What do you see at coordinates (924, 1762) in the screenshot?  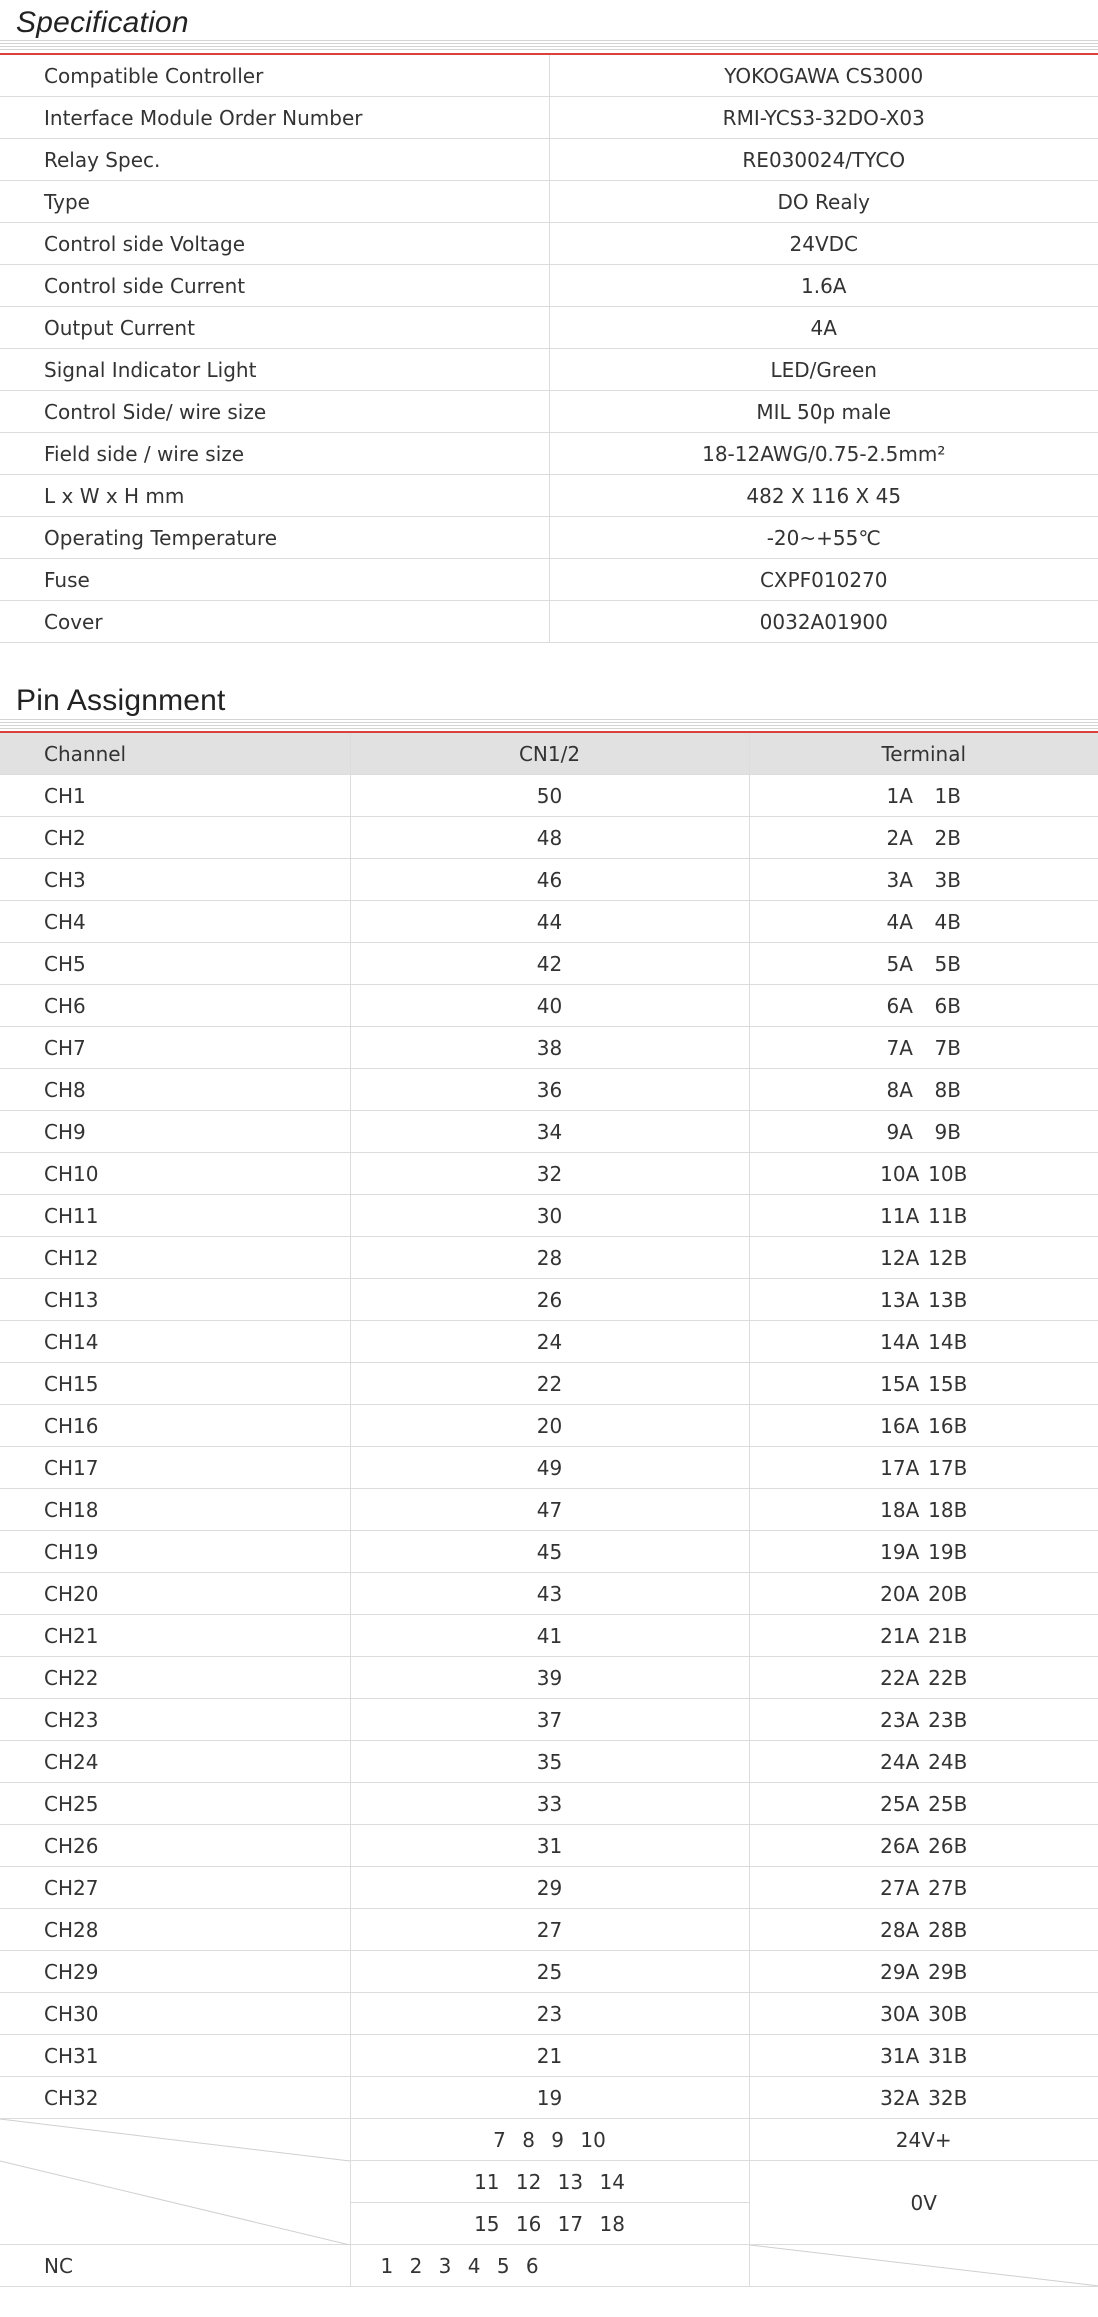 I see `terminal-pair: 24A 24B` at bounding box center [924, 1762].